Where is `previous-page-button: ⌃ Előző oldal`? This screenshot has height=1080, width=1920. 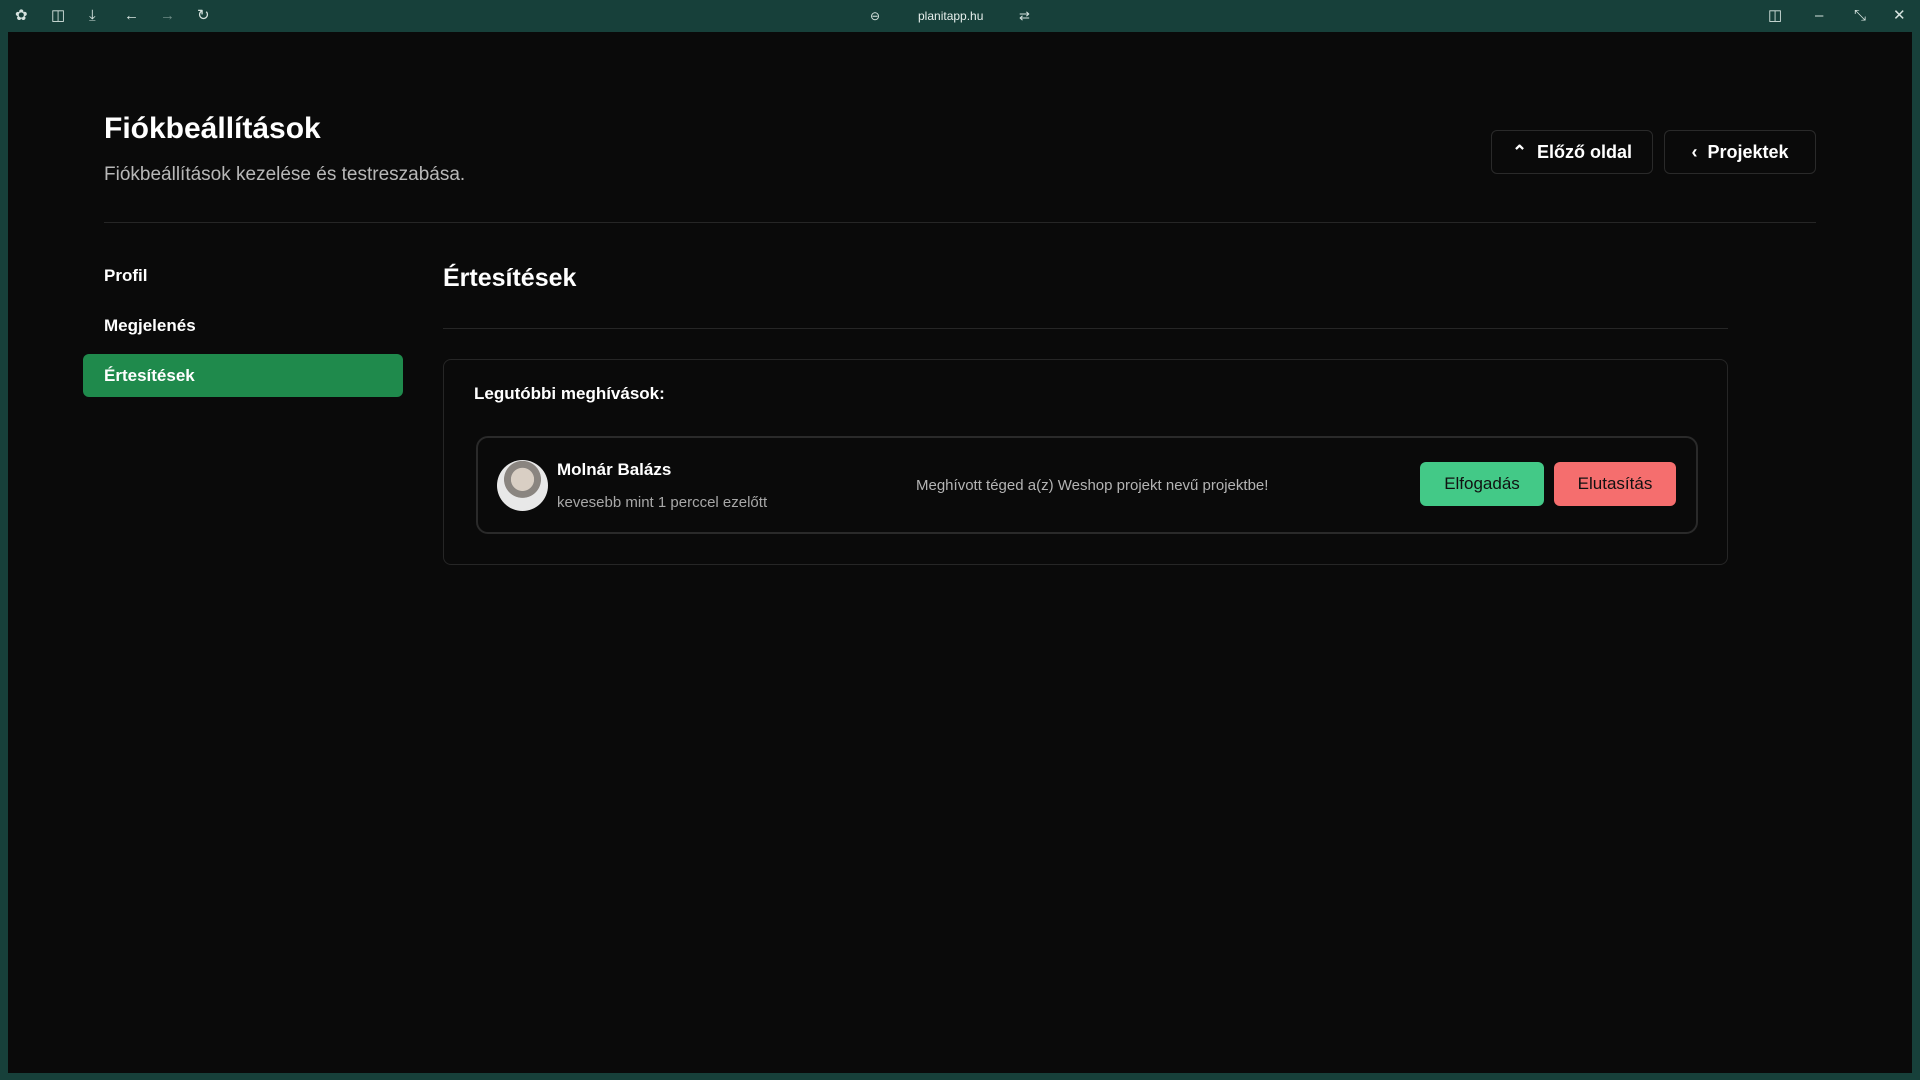 previous-page-button: ⌃ Előző oldal is located at coordinates (1572, 152).